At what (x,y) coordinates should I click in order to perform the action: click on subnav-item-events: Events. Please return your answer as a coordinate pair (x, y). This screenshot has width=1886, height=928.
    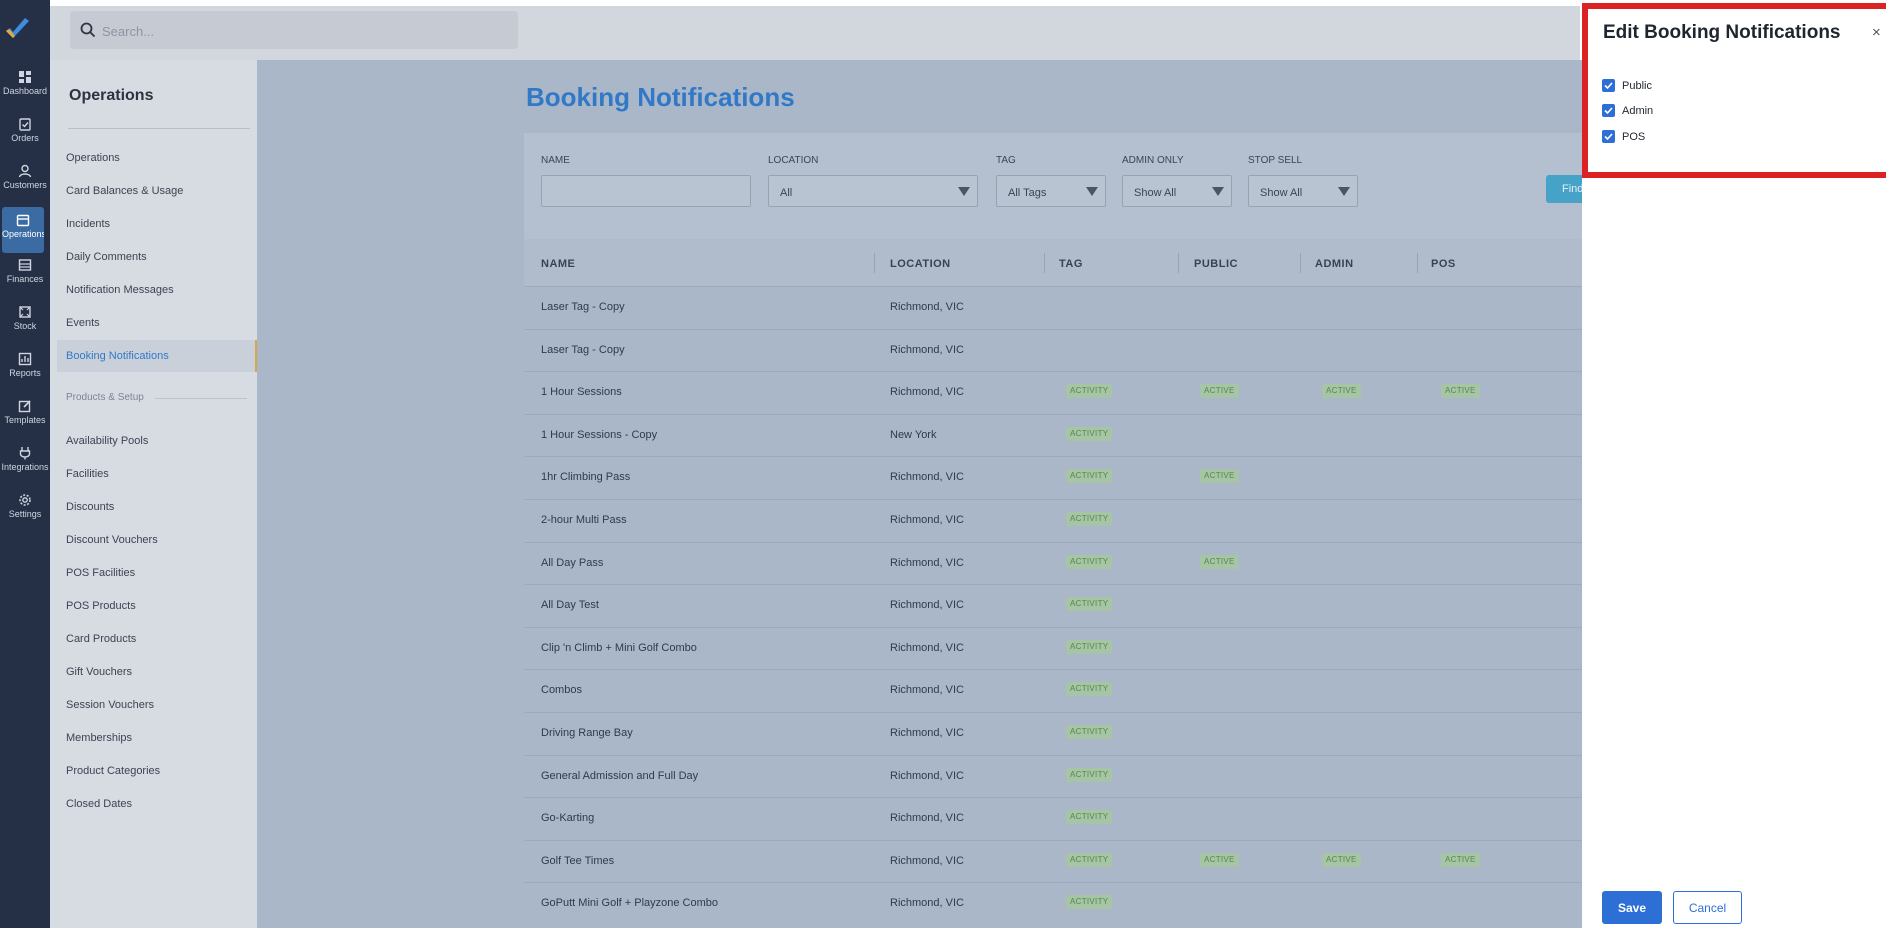
    Looking at the image, I should click on (83, 323).